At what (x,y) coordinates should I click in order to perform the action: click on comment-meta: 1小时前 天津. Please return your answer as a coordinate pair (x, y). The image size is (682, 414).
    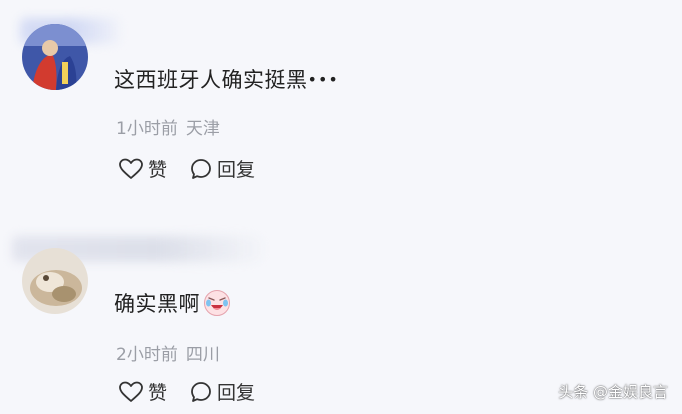
    Looking at the image, I should click on (168, 126).